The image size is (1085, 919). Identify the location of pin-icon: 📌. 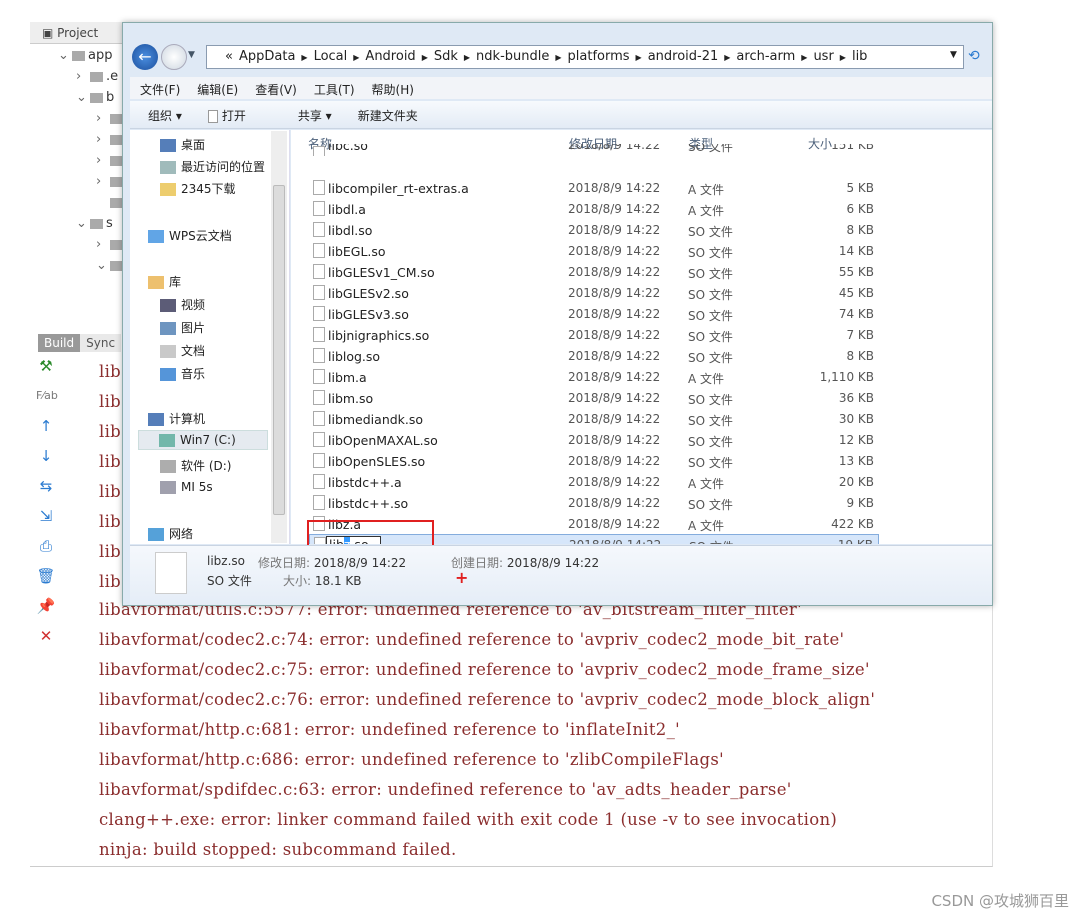
(46, 606).